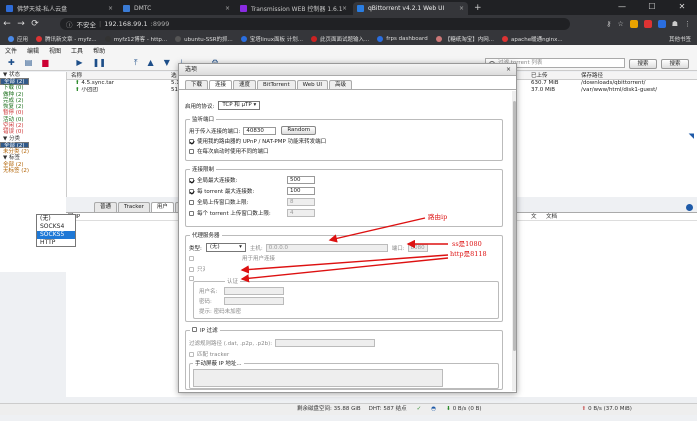  Describe the element at coordinates (468, 254) in the screenshot. I see `annotation-http-port: http是8118` at that location.